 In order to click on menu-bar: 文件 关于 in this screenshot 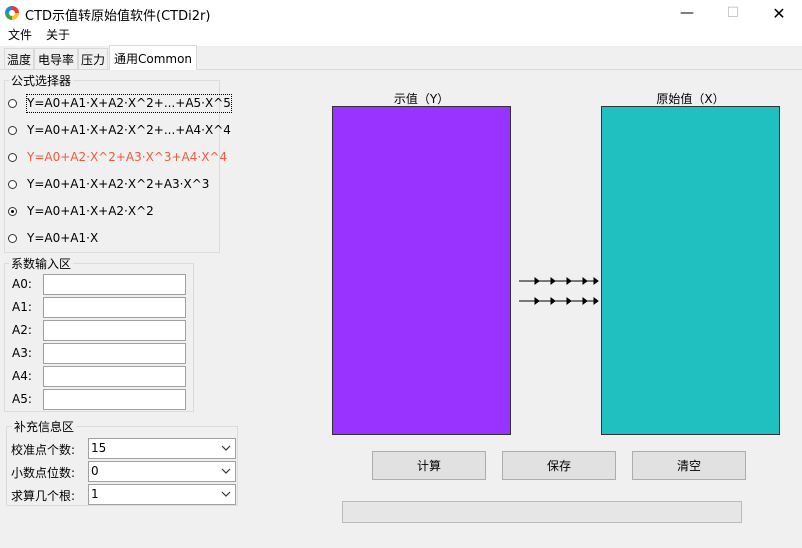, I will do `click(401, 36)`.